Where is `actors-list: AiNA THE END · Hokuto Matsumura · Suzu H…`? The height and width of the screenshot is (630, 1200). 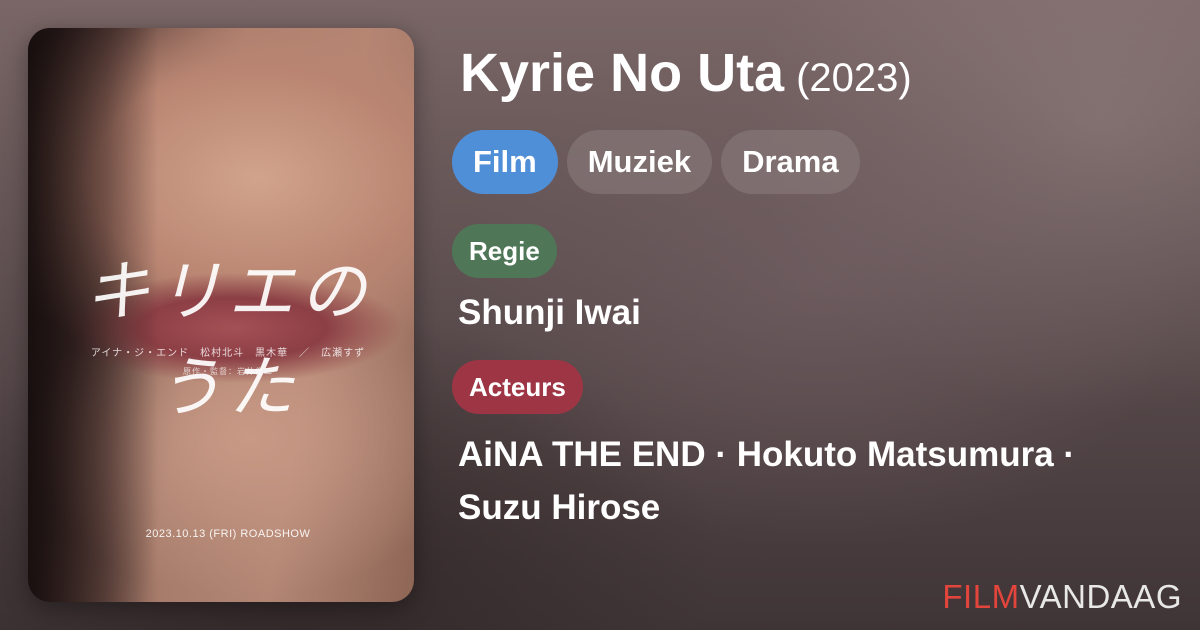 actors-list: AiNA THE END · Hokuto Matsumura · Suzu H… is located at coordinates (818, 481).